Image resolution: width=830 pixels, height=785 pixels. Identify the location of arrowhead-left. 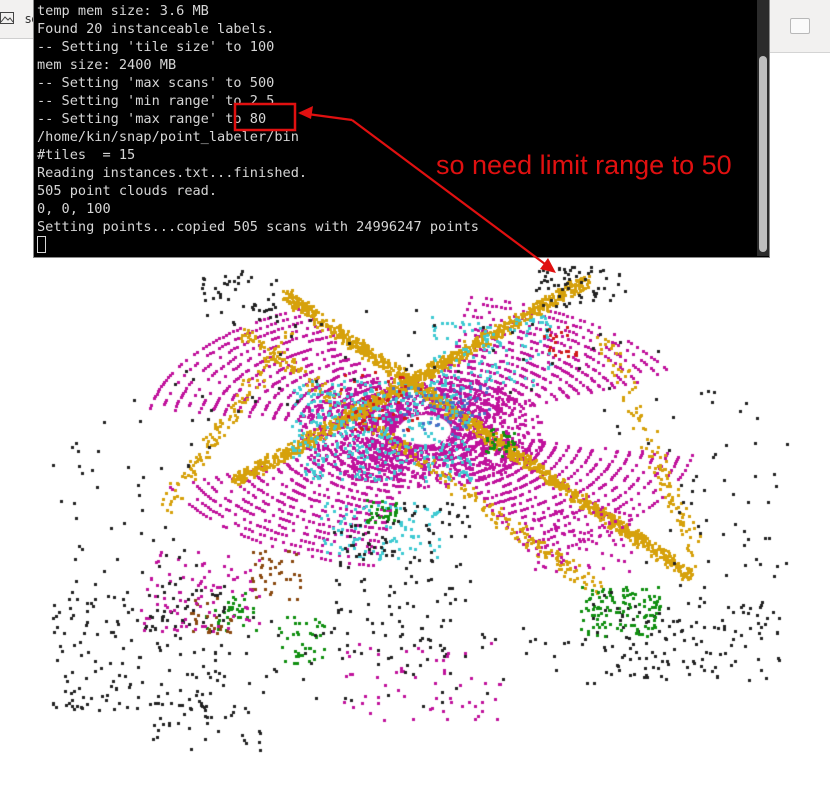
(305, 112).